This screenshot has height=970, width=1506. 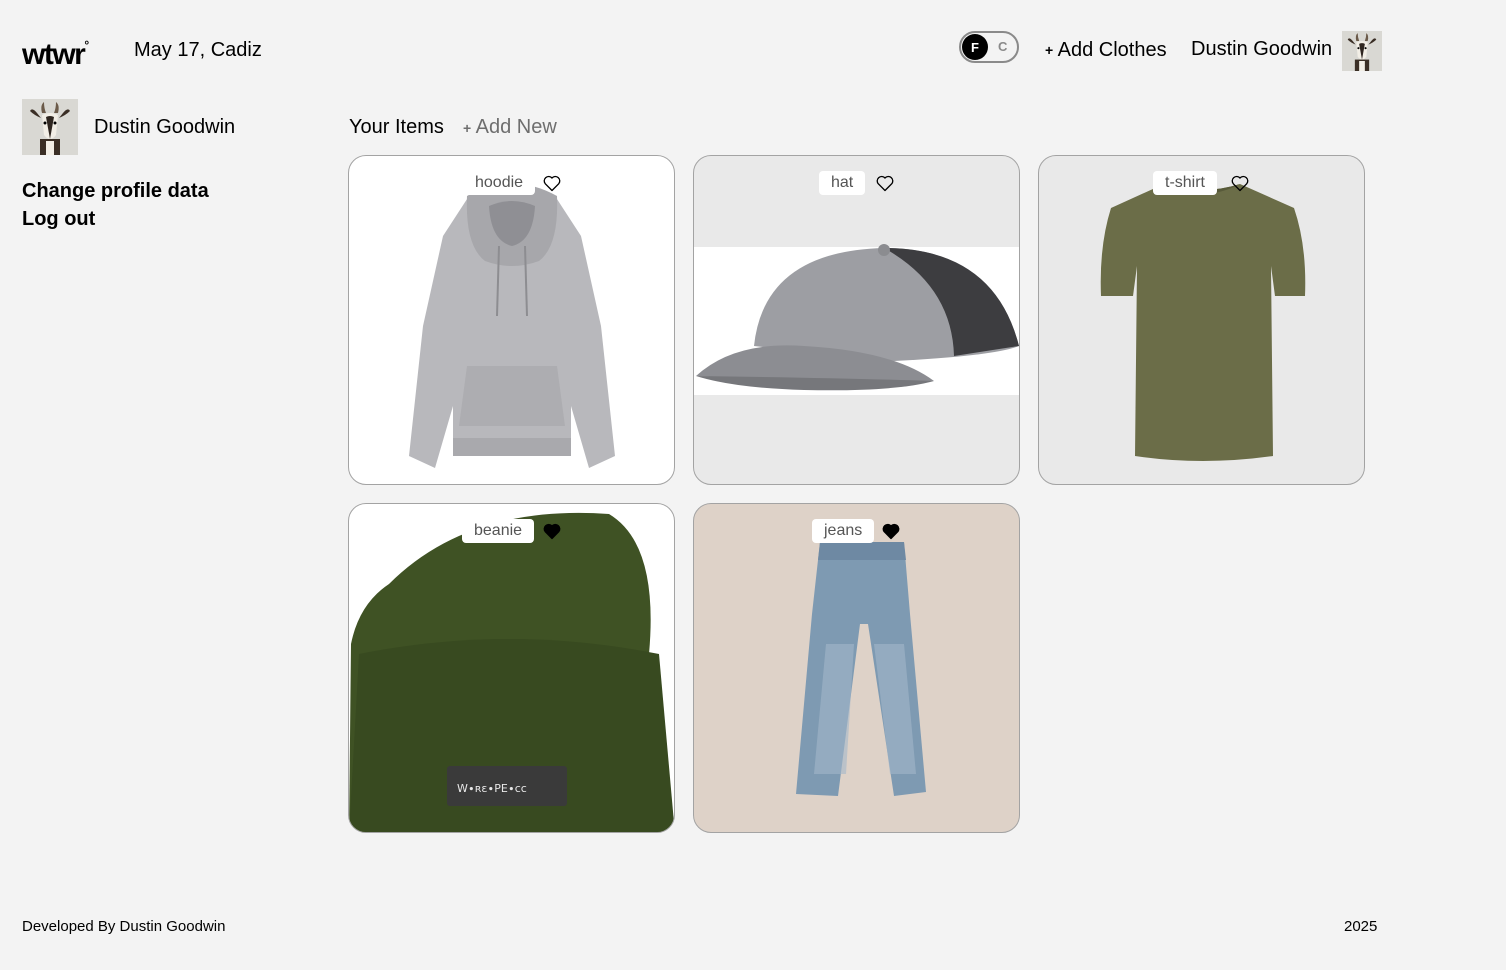 I want to click on beanie-image: W∙ʀɛ∙PE∙cc, so click(x=511, y=672).